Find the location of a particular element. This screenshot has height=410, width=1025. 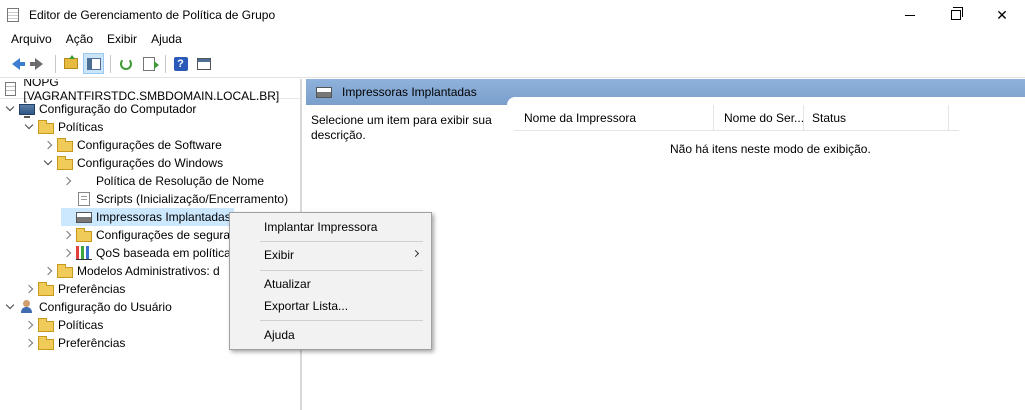

minimize-icon is located at coordinates (910, 15).